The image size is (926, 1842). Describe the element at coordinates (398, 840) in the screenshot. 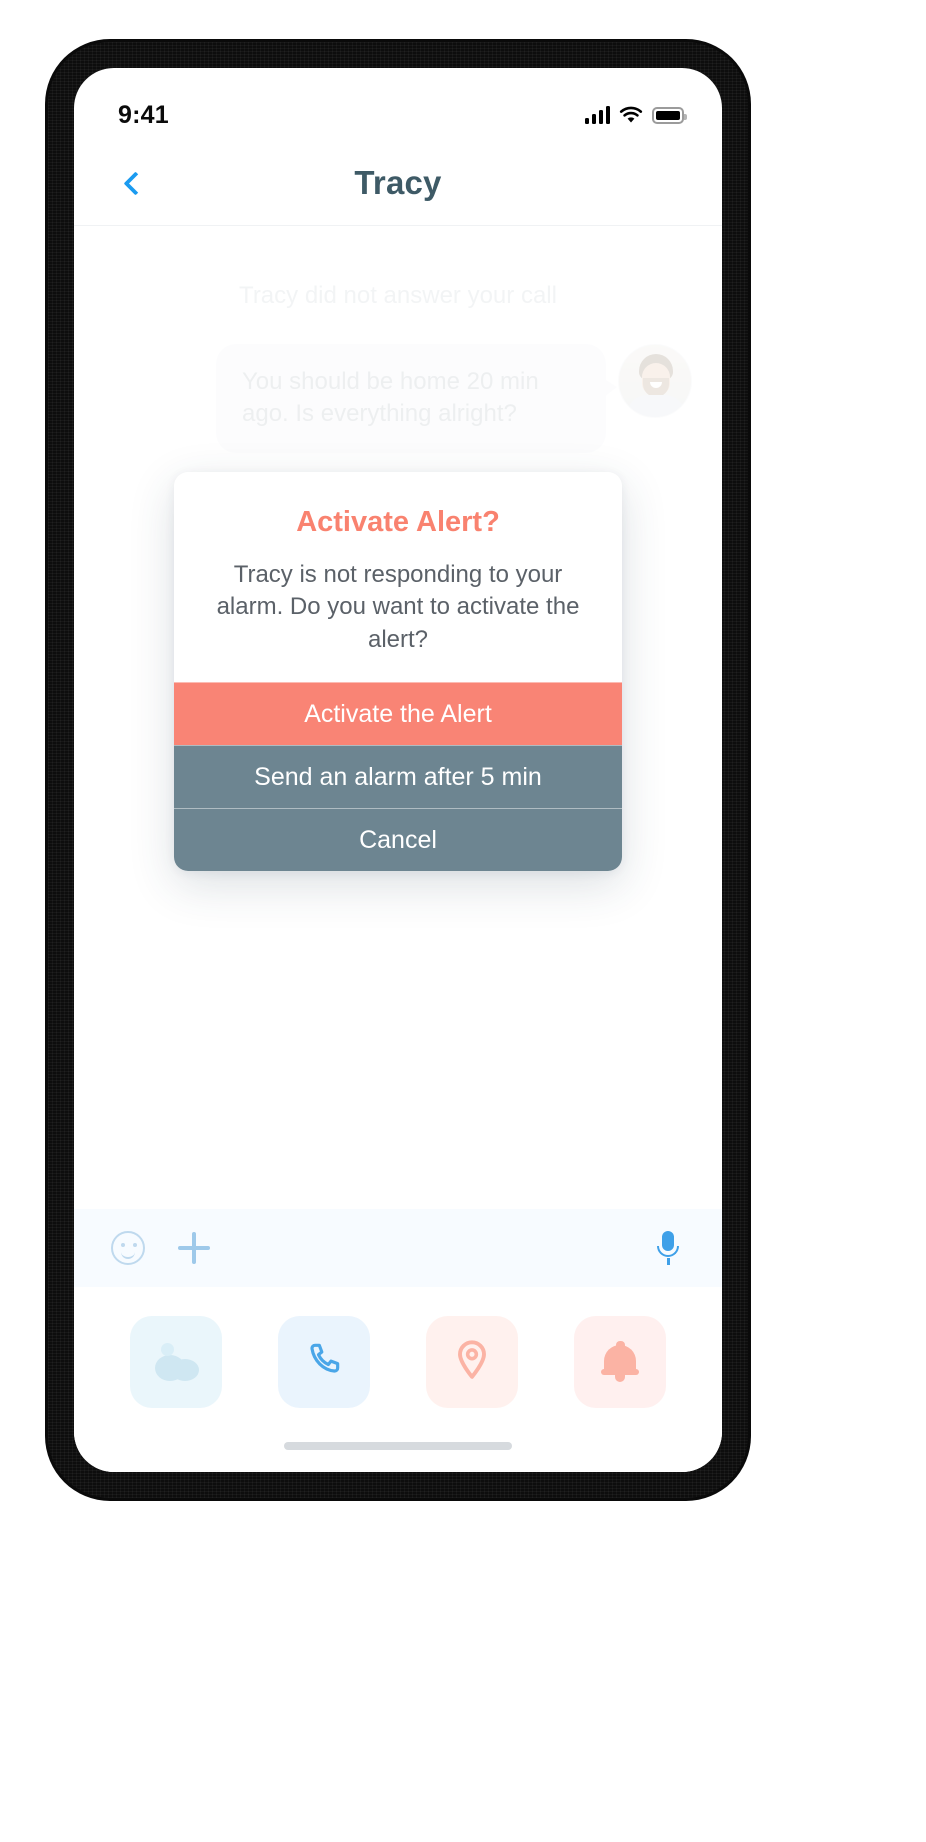

I see `cancel-button: Cancel` at that location.